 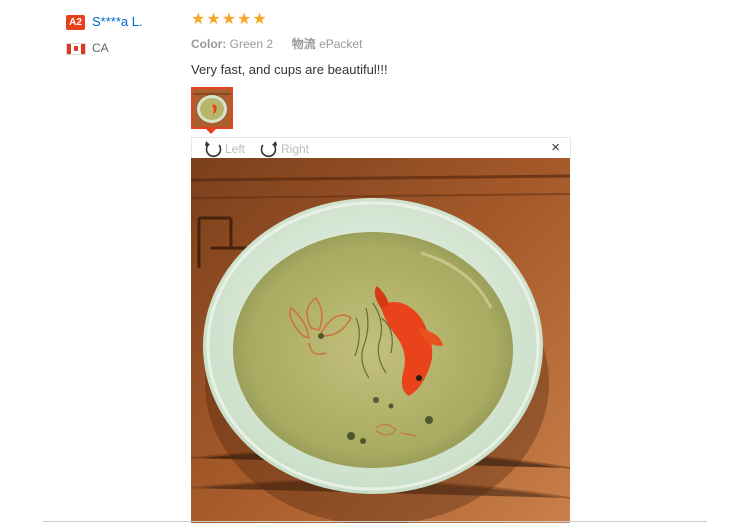 I want to click on color-label: Color:, so click(x=209, y=44).